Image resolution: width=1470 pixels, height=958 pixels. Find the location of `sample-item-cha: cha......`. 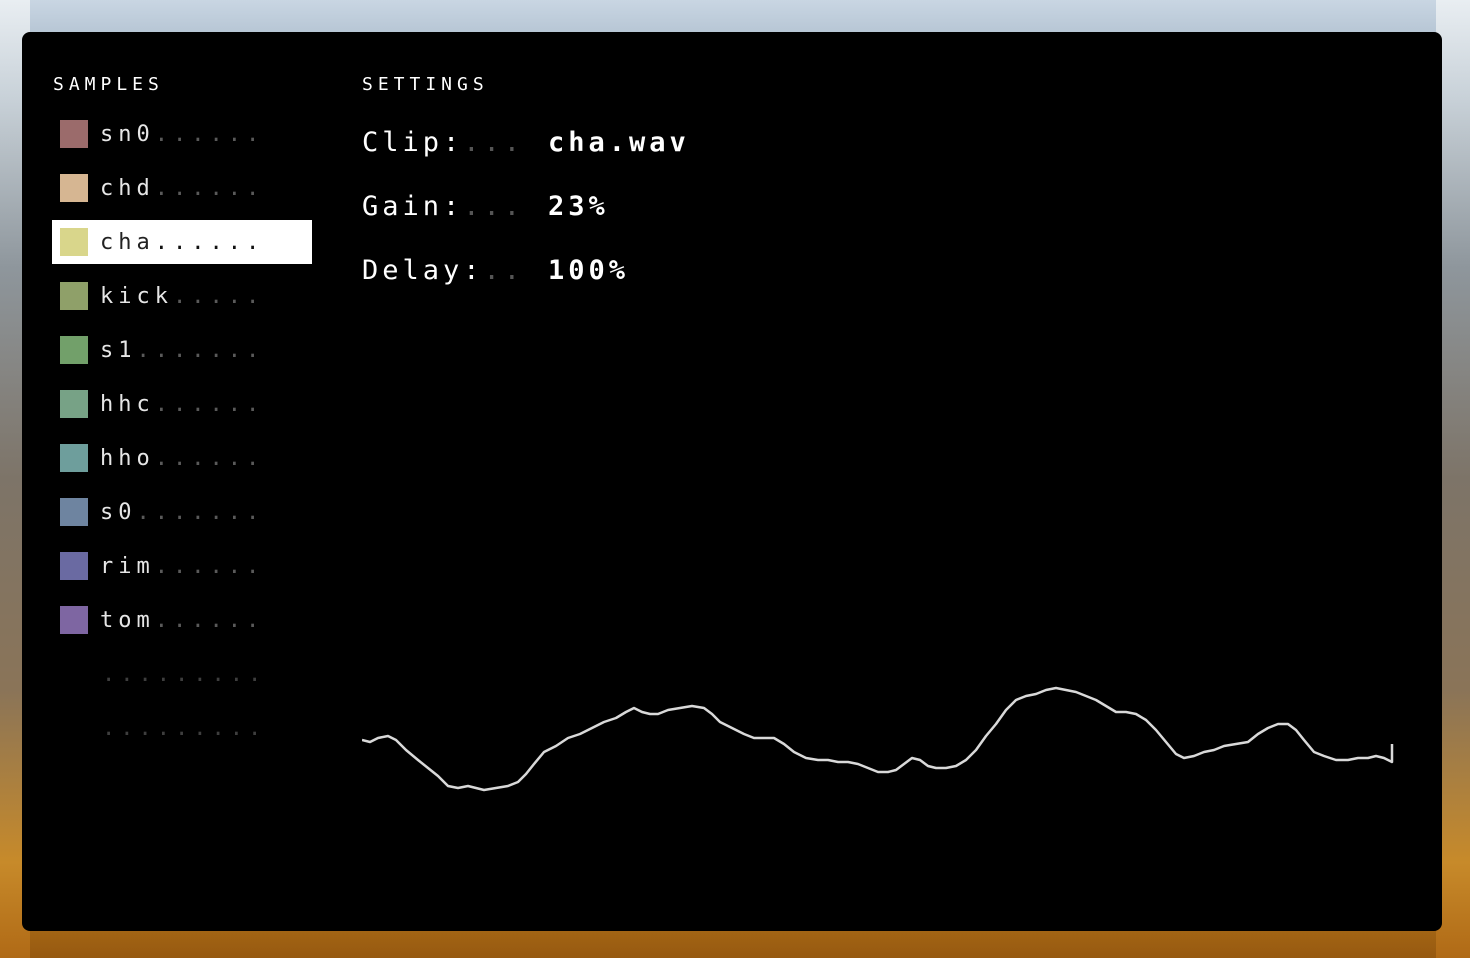

sample-item-cha: cha...... is located at coordinates (182, 242).